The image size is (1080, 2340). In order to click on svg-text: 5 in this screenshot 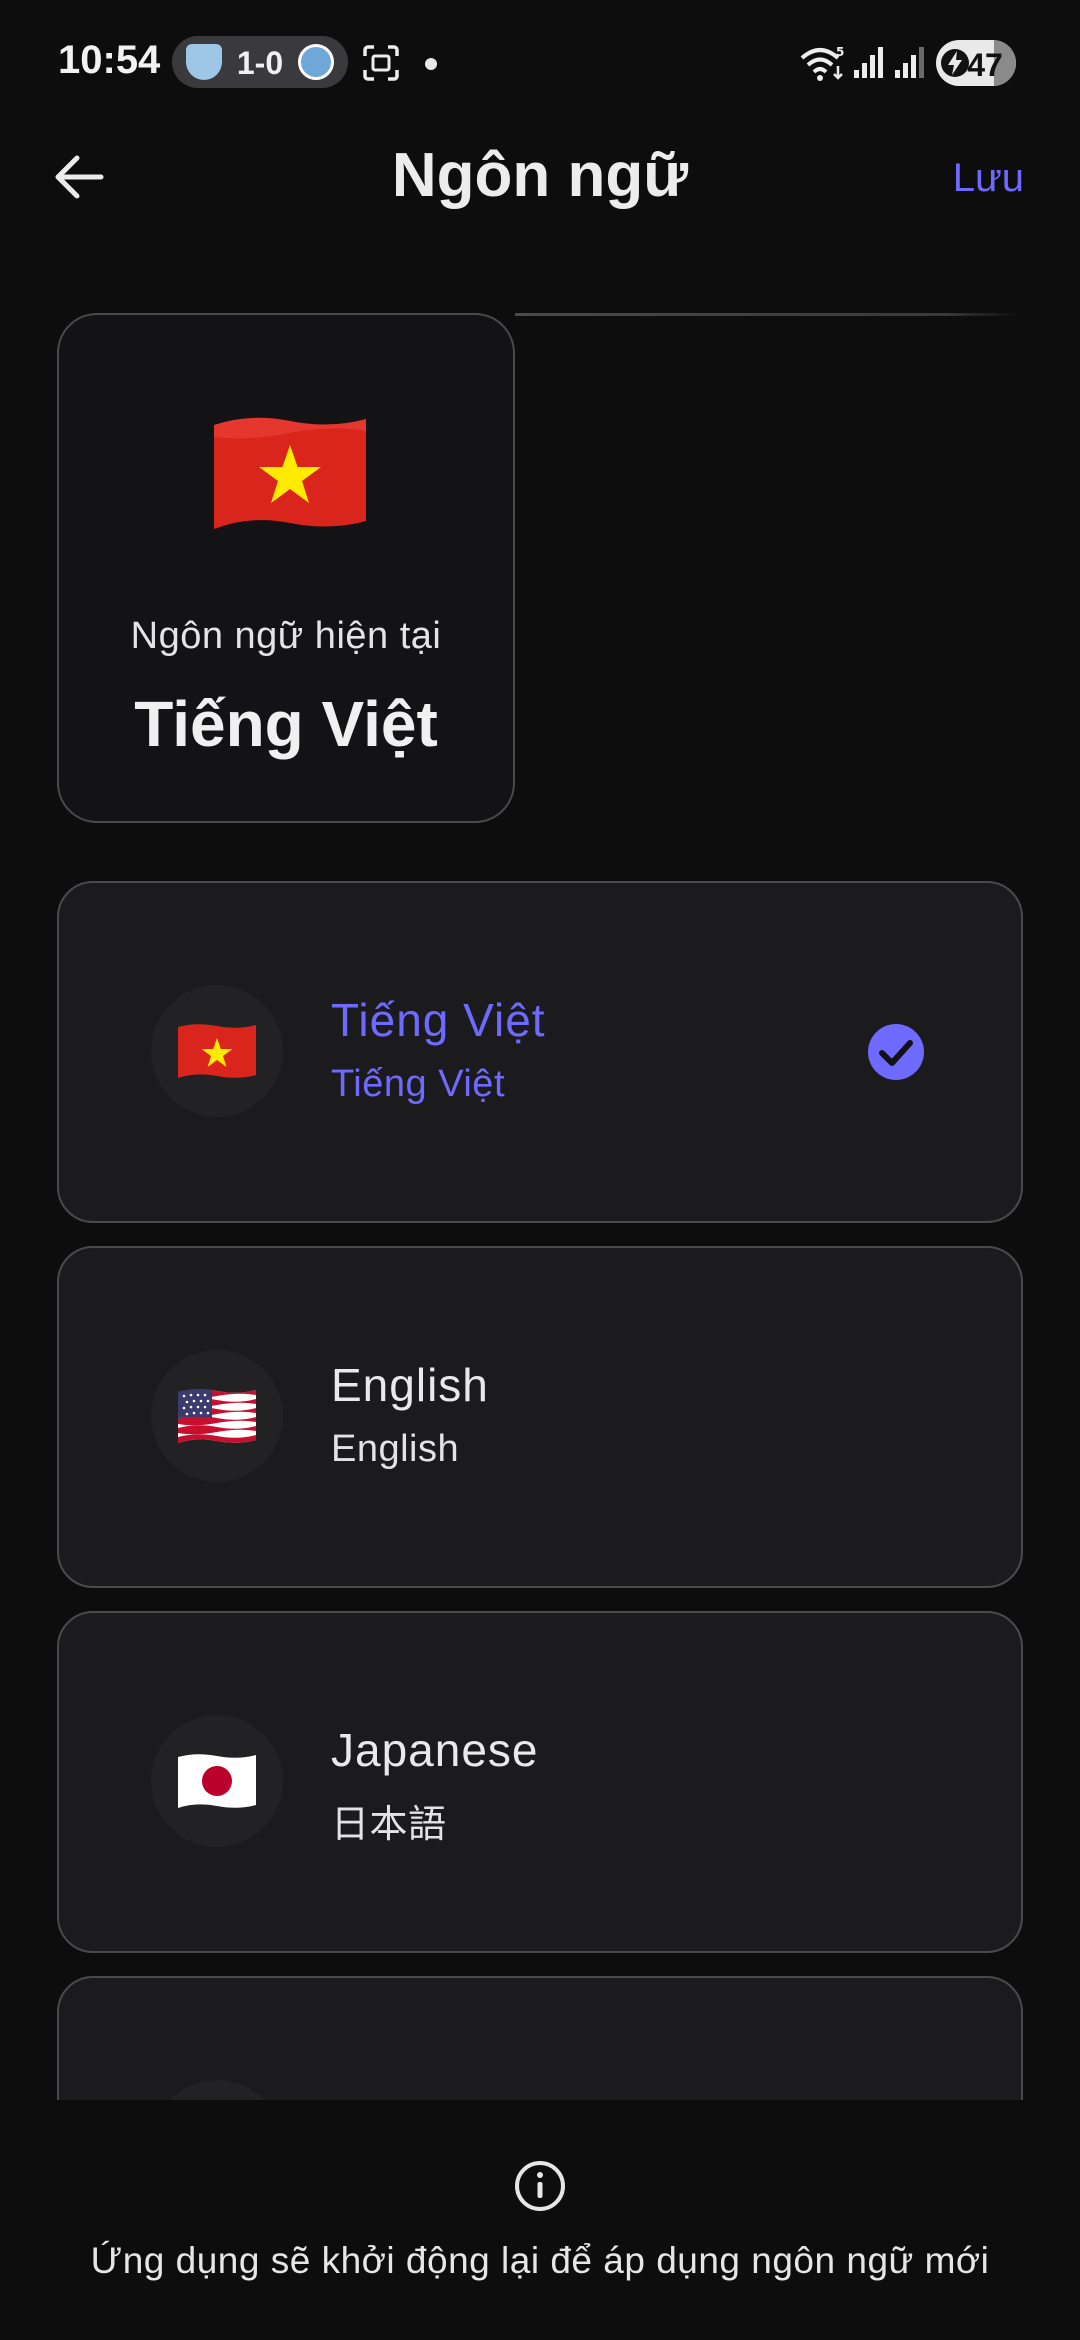, I will do `click(840, 52)`.